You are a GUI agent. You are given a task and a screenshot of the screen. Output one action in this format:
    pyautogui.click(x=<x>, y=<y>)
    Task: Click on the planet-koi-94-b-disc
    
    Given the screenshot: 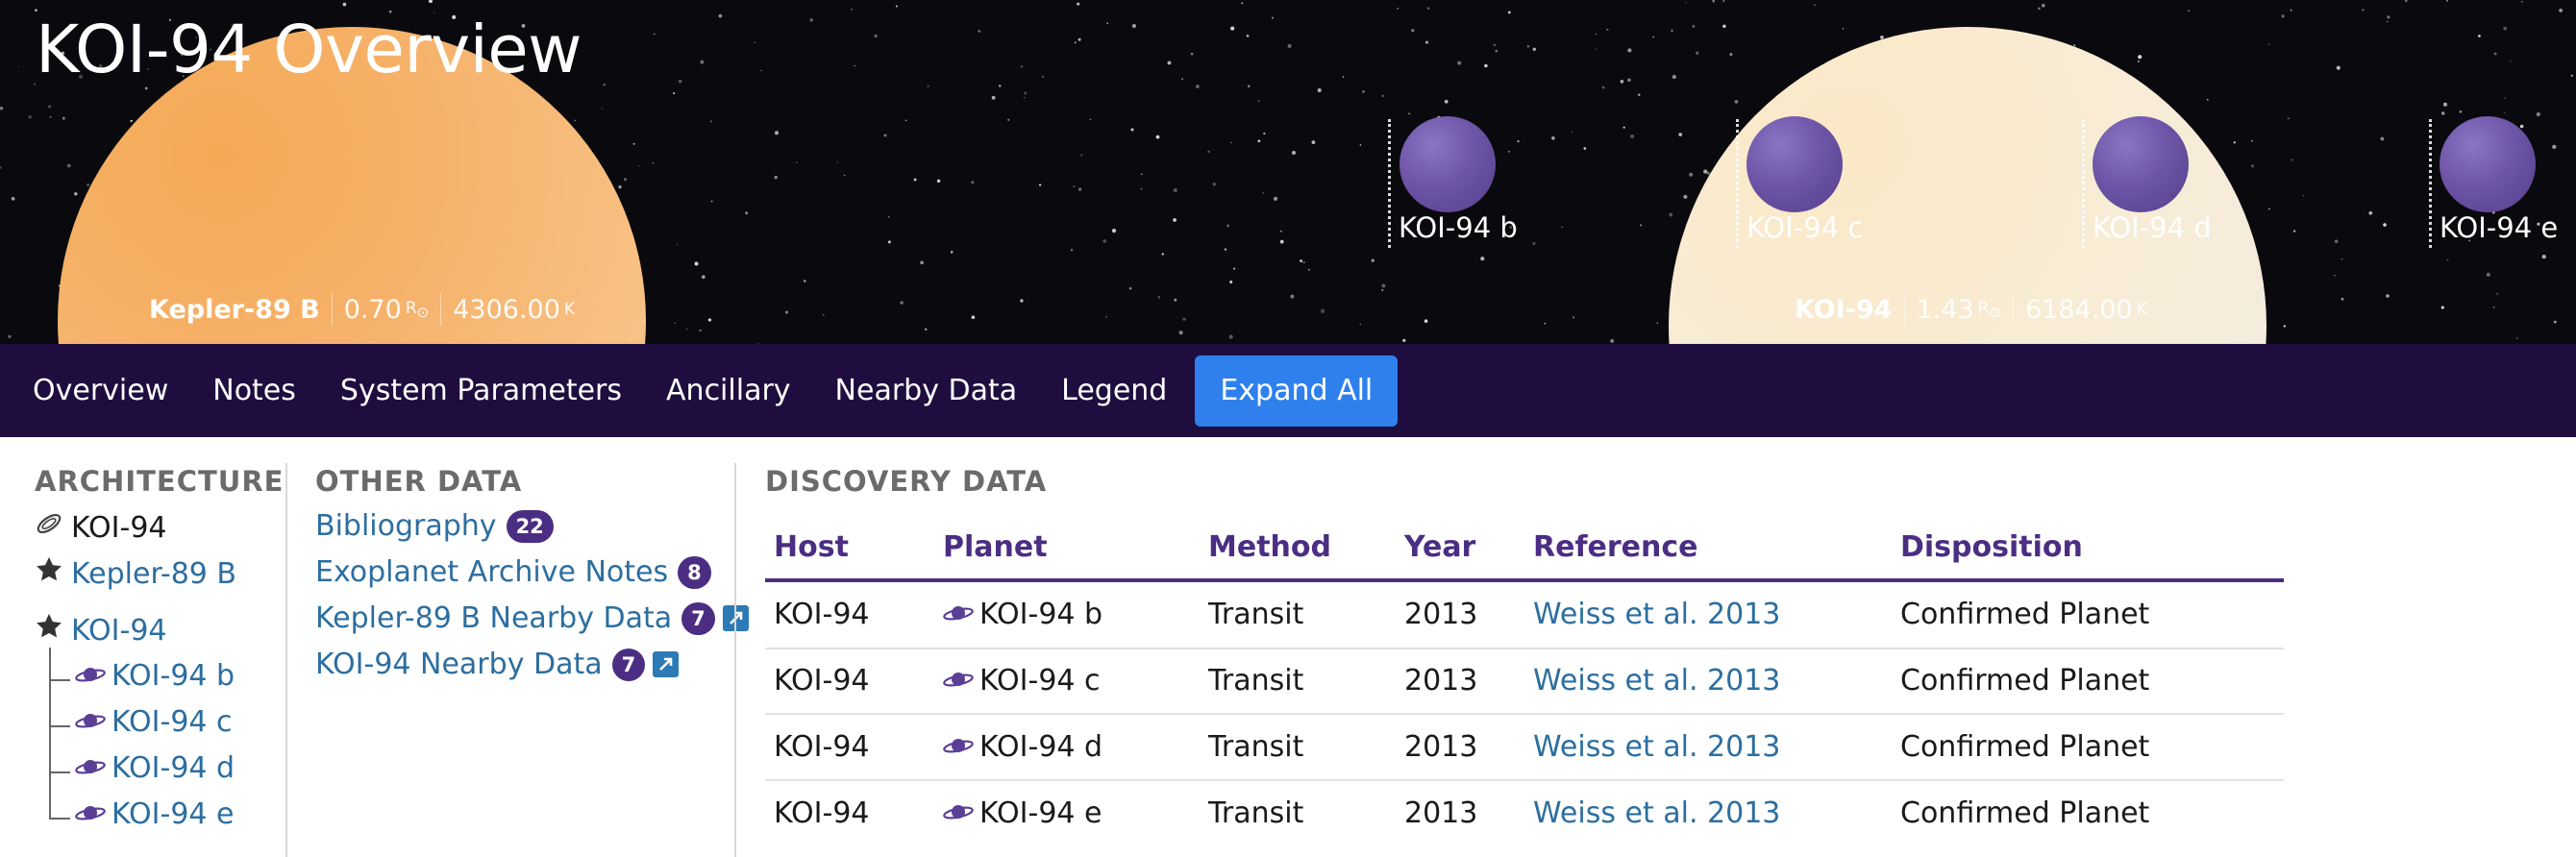 What is the action you would take?
    pyautogui.click(x=1447, y=164)
    